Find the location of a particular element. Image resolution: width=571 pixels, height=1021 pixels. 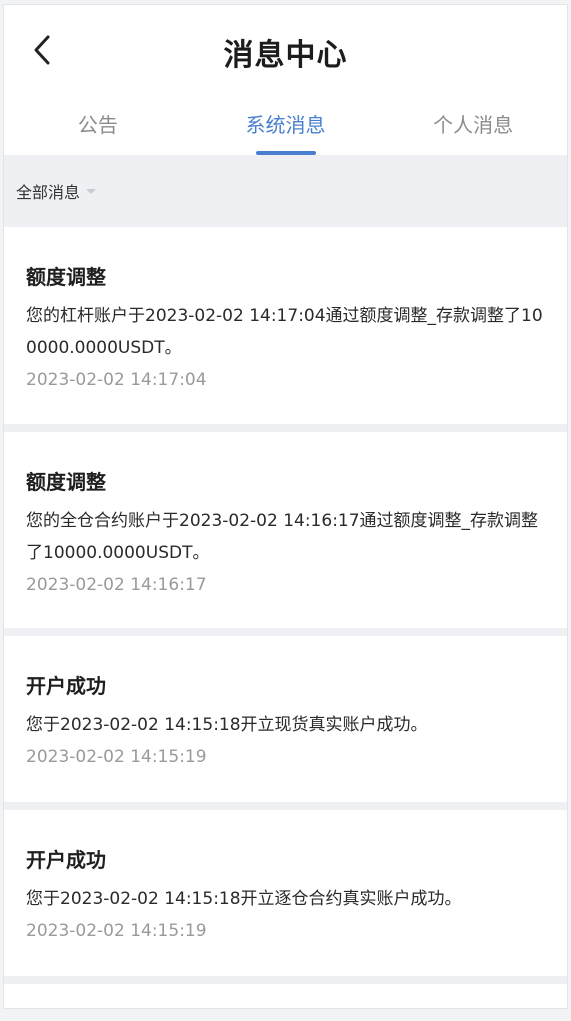

caret-down-icon is located at coordinates (91, 191).